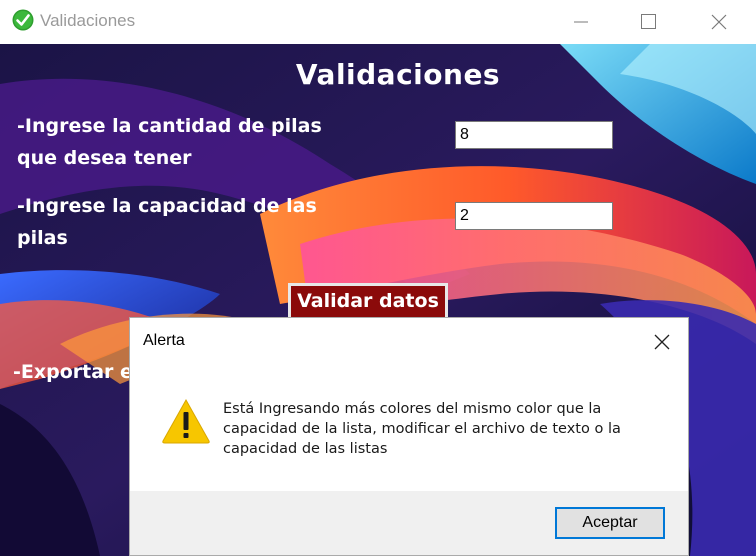 This screenshot has height=556, width=756. I want to click on minimize-icon, so click(581, 22).